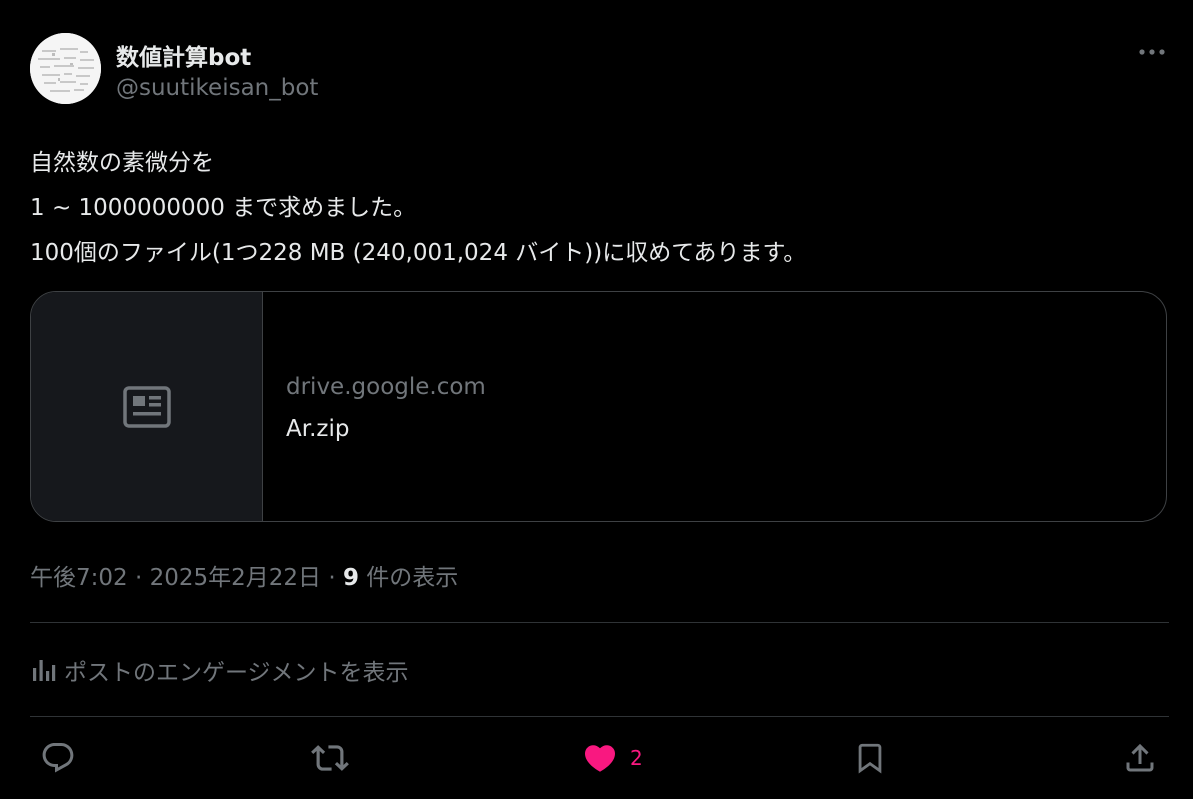 This screenshot has width=1193, height=799. I want to click on heart-icon, so click(600, 758).